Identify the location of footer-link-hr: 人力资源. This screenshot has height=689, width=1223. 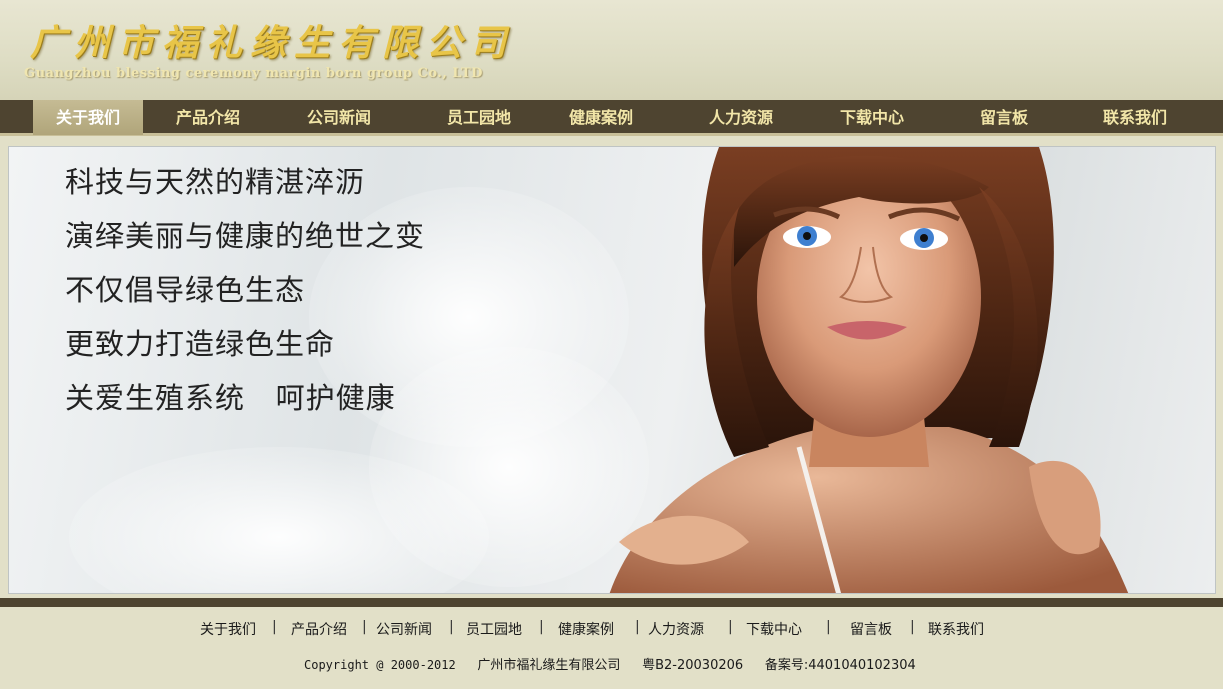
(676, 629).